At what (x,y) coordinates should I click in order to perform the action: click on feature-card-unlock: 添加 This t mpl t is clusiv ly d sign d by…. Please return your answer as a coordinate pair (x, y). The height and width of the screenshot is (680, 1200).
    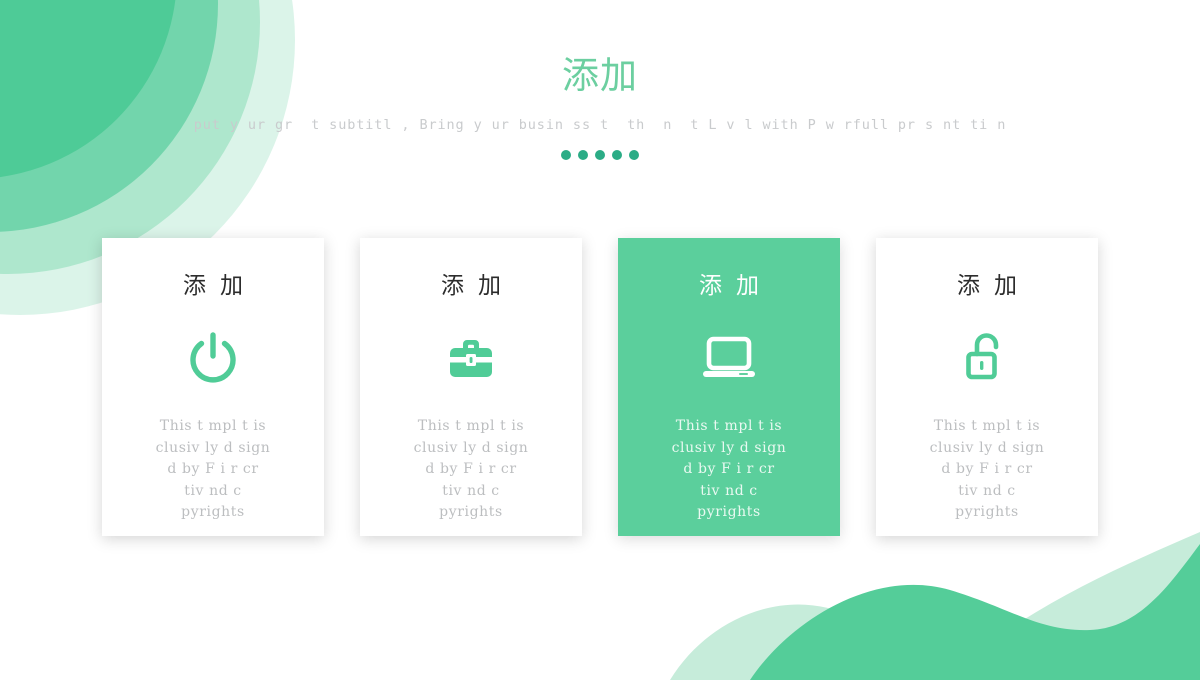
    Looking at the image, I should click on (987, 387).